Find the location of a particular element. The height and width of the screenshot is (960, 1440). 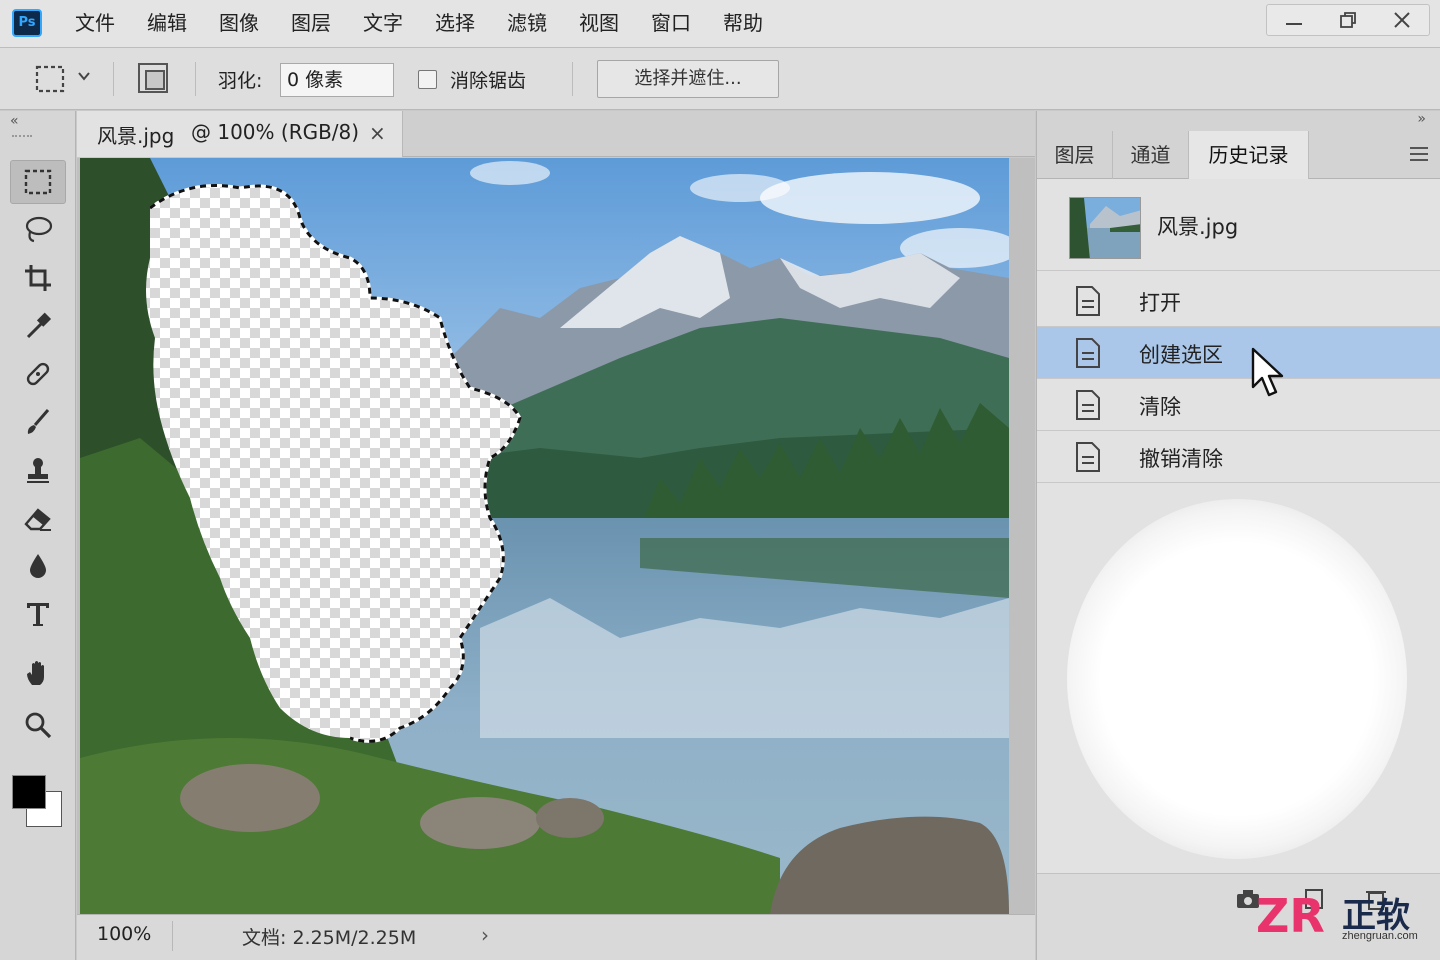

crop-icon is located at coordinates (38, 278).